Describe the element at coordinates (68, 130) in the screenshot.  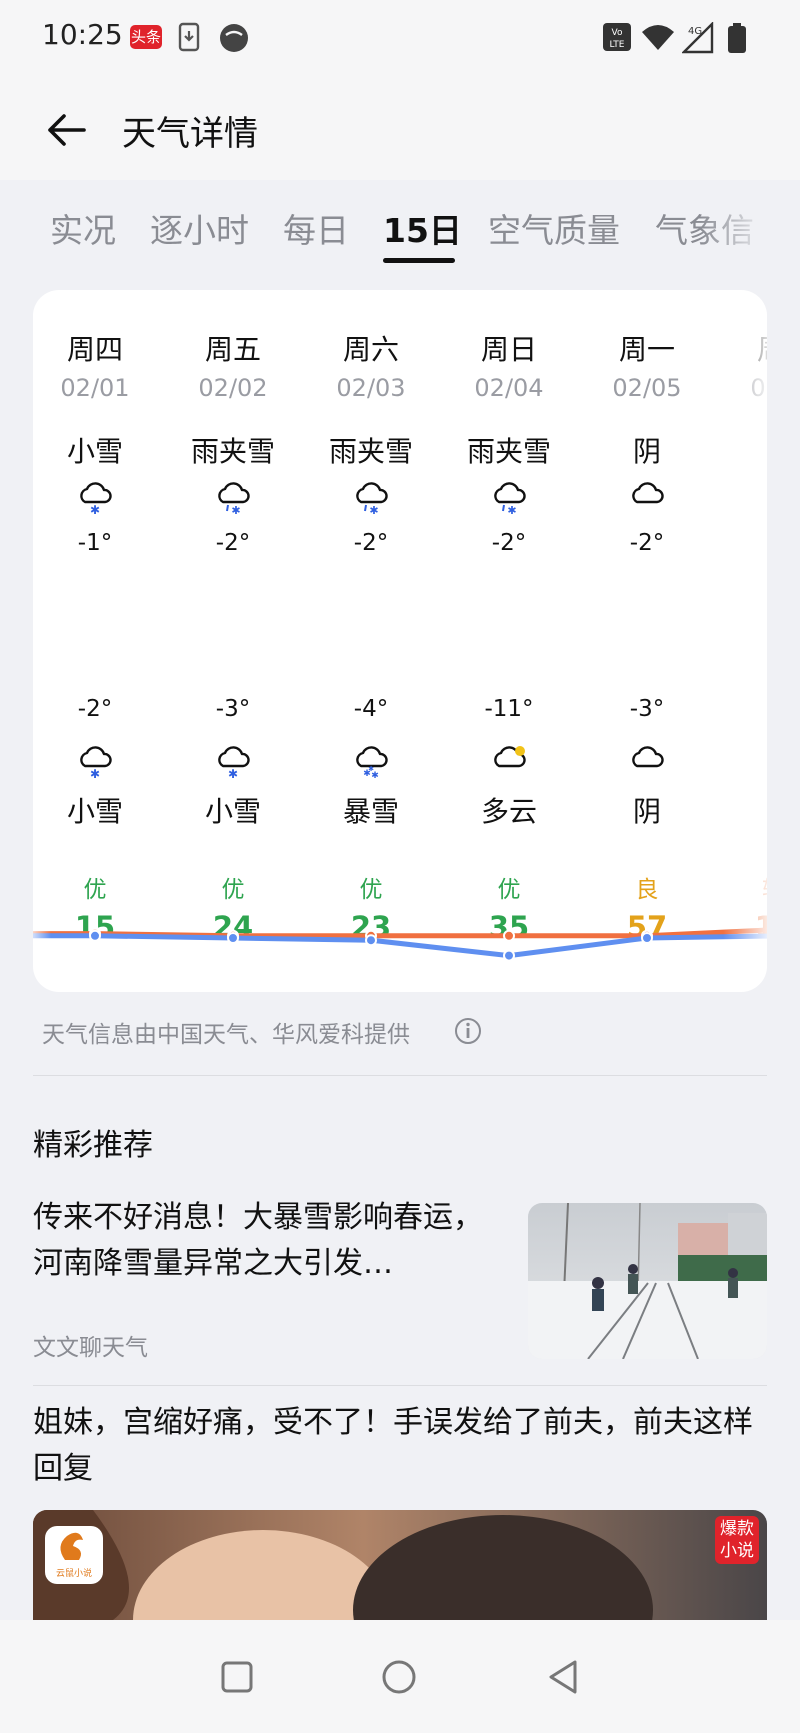
I see `back-arrow-icon` at that location.